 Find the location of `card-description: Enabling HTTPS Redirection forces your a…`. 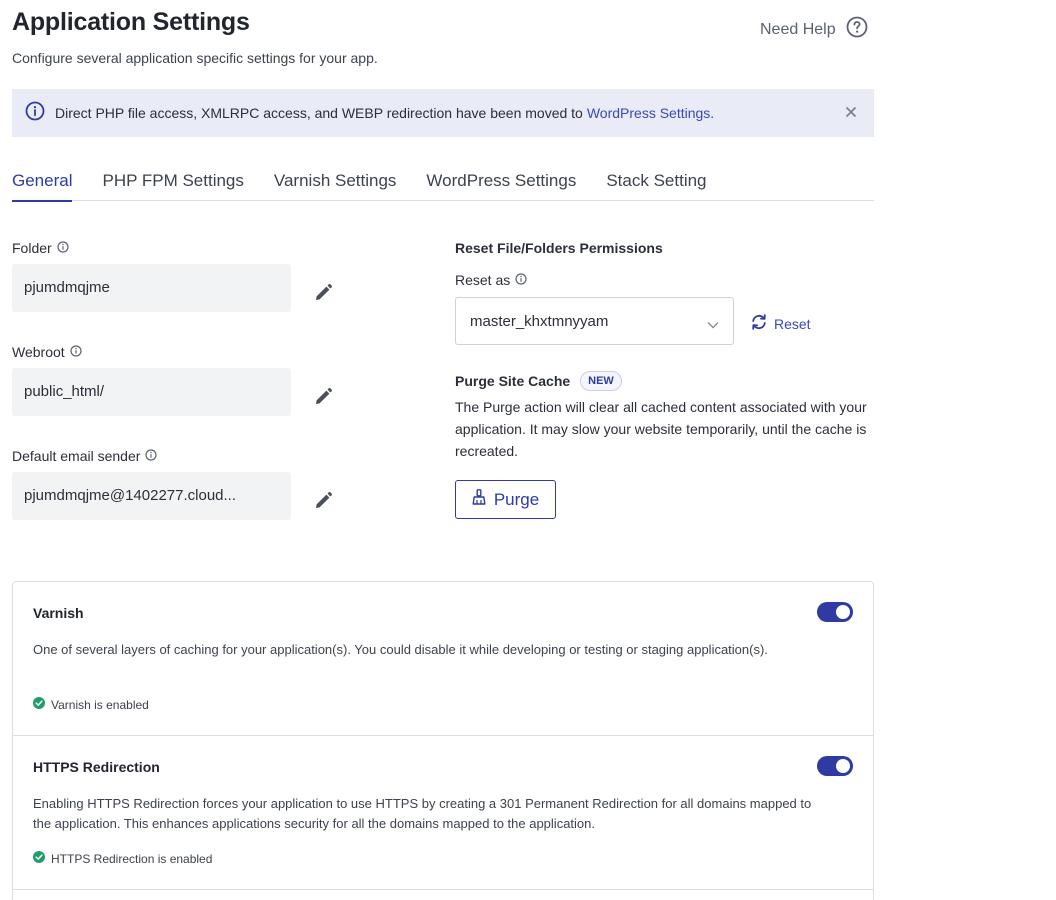

card-description: Enabling HTTPS Redirection forces your a… is located at coordinates (422, 813).